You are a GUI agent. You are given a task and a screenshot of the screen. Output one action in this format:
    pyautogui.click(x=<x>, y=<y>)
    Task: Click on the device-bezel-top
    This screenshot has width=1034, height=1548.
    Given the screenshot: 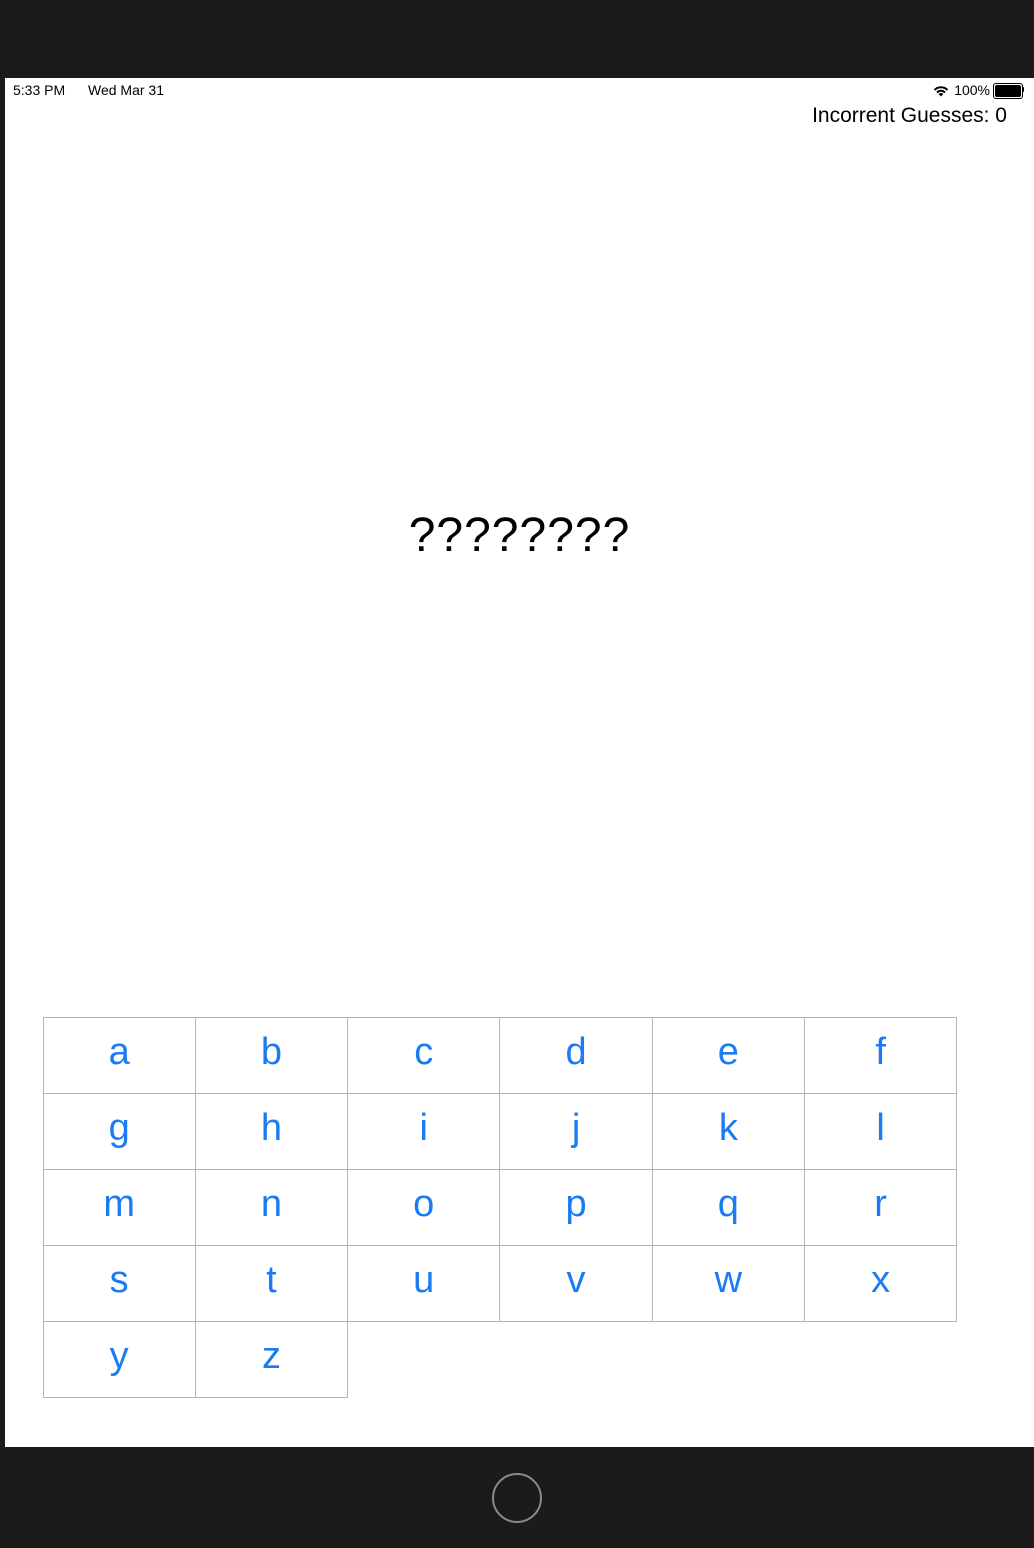 What is the action you would take?
    pyautogui.click(x=517, y=39)
    